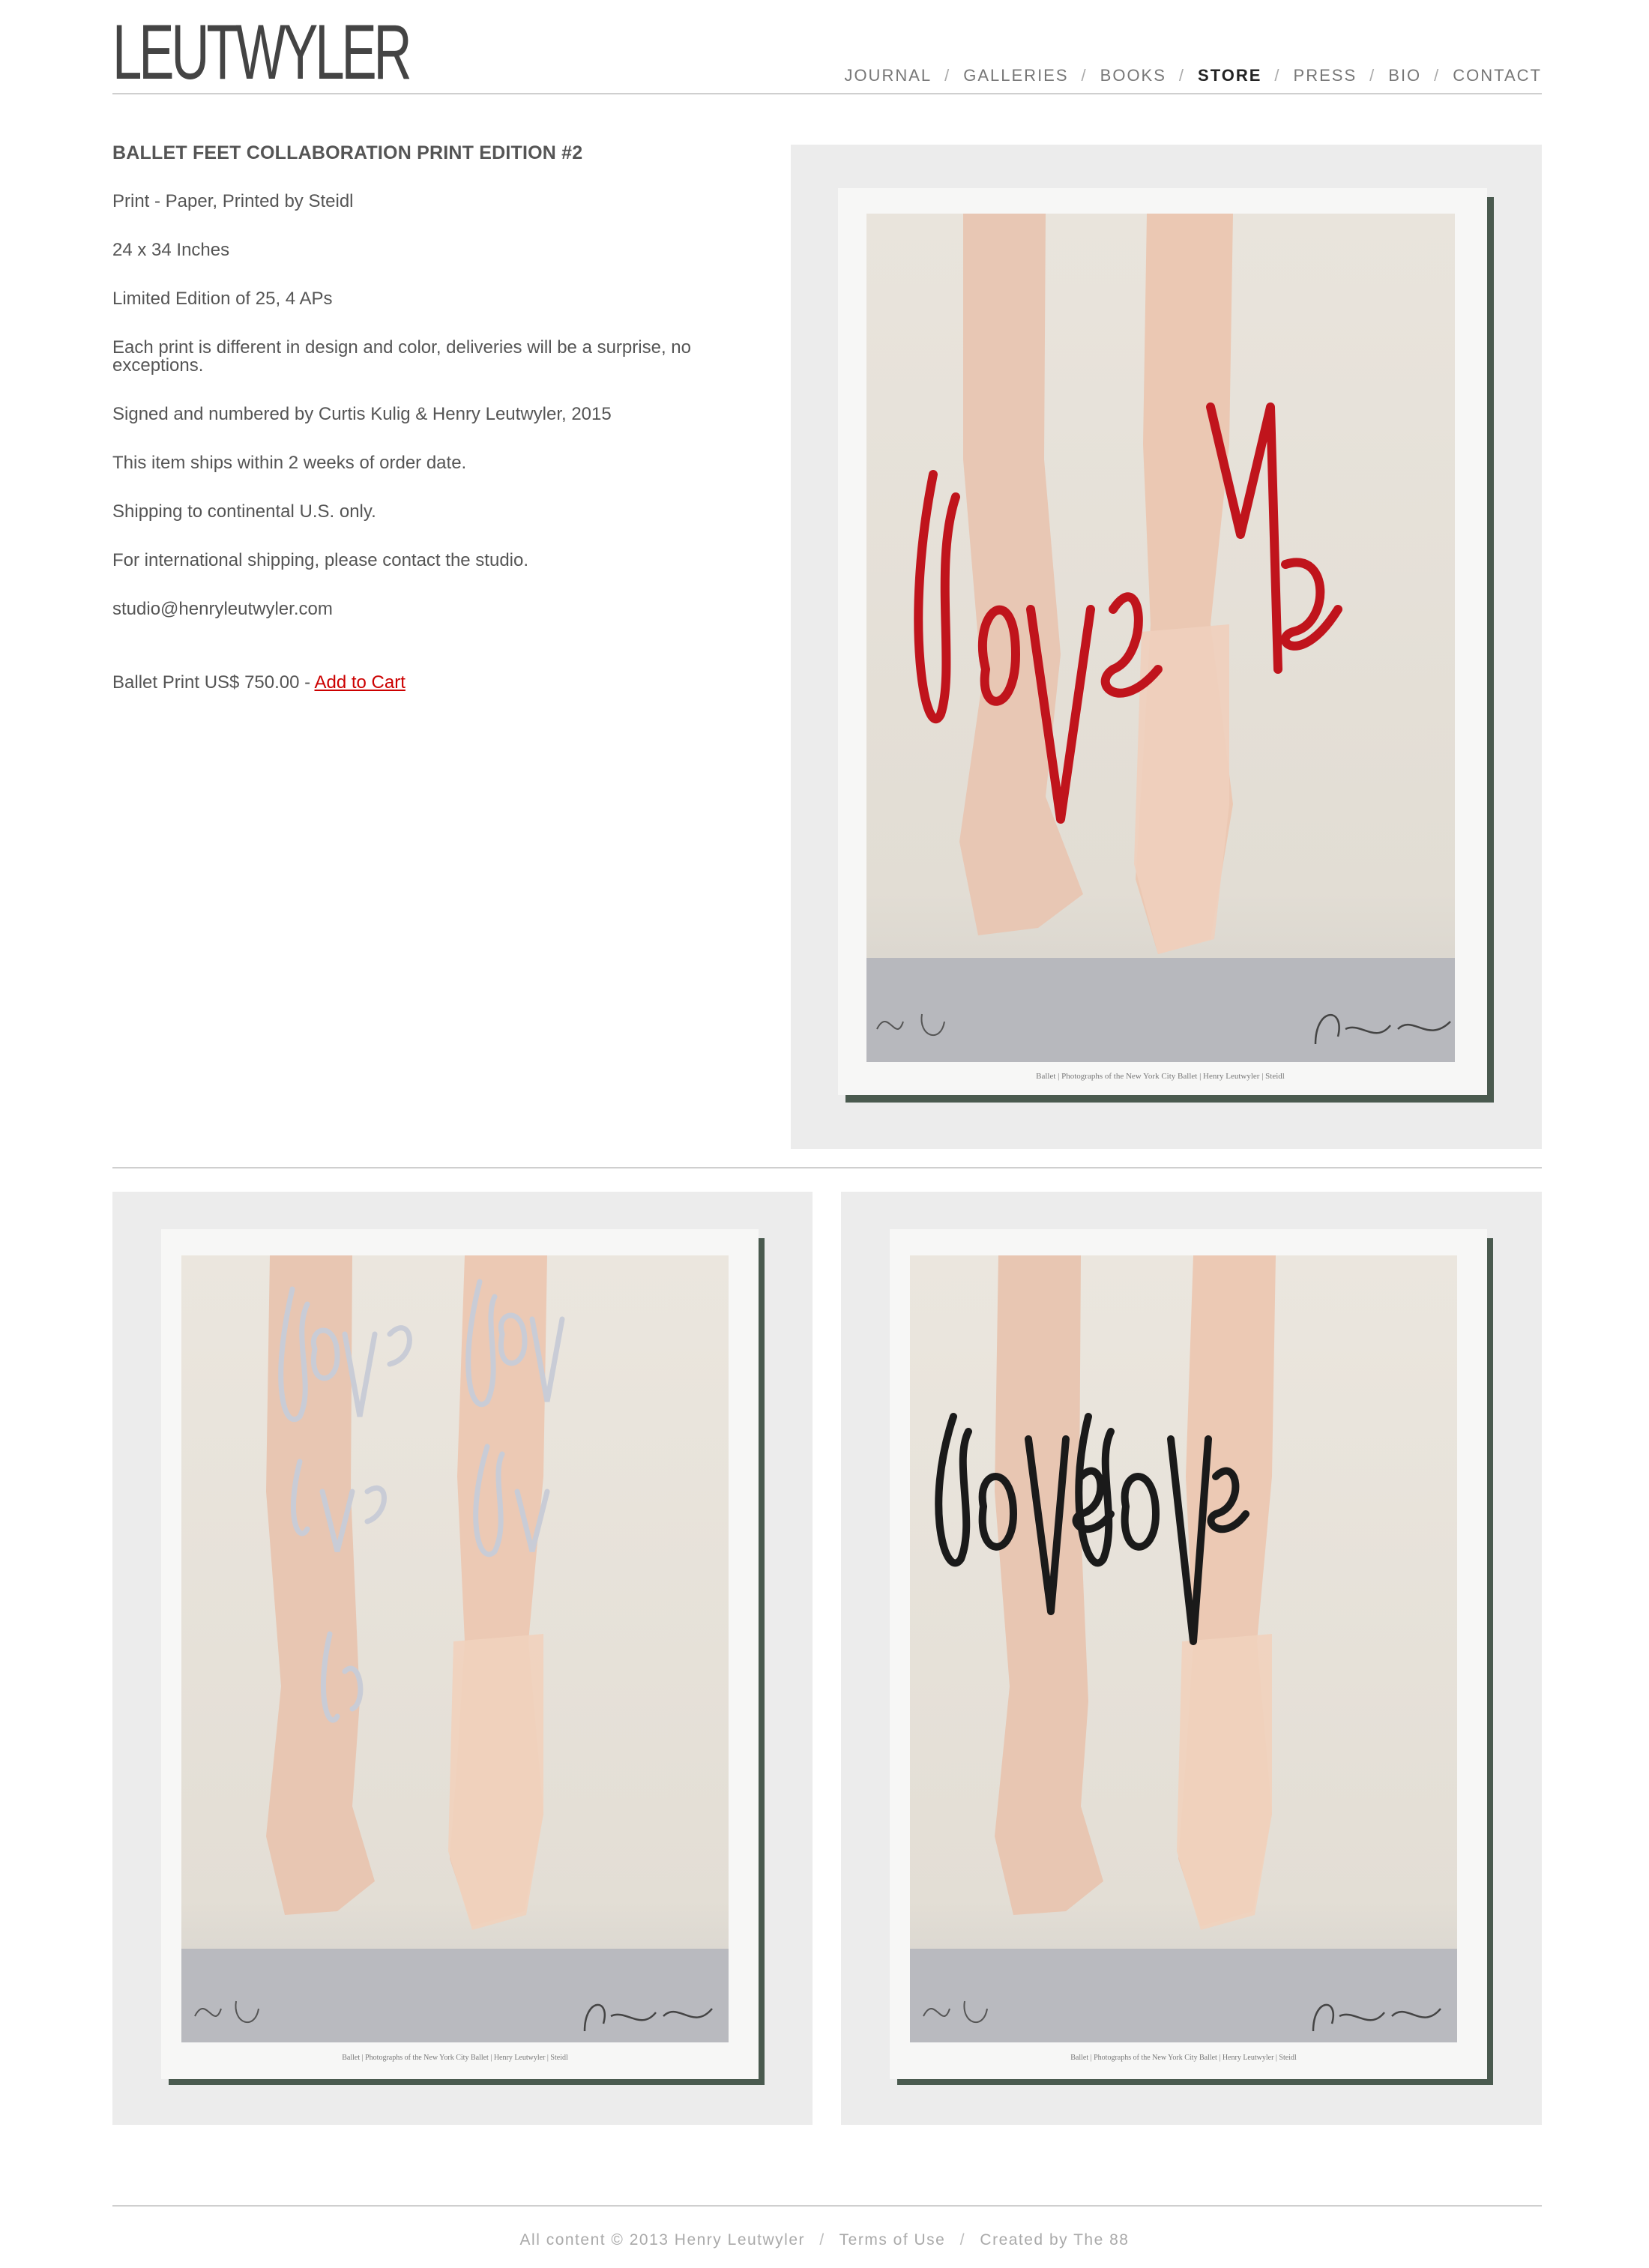 The image size is (1649, 2268). What do you see at coordinates (233, 201) in the screenshot?
I see `product-detail: Print - Paper, Printed by Steidl` at bounding box center [233, 201].